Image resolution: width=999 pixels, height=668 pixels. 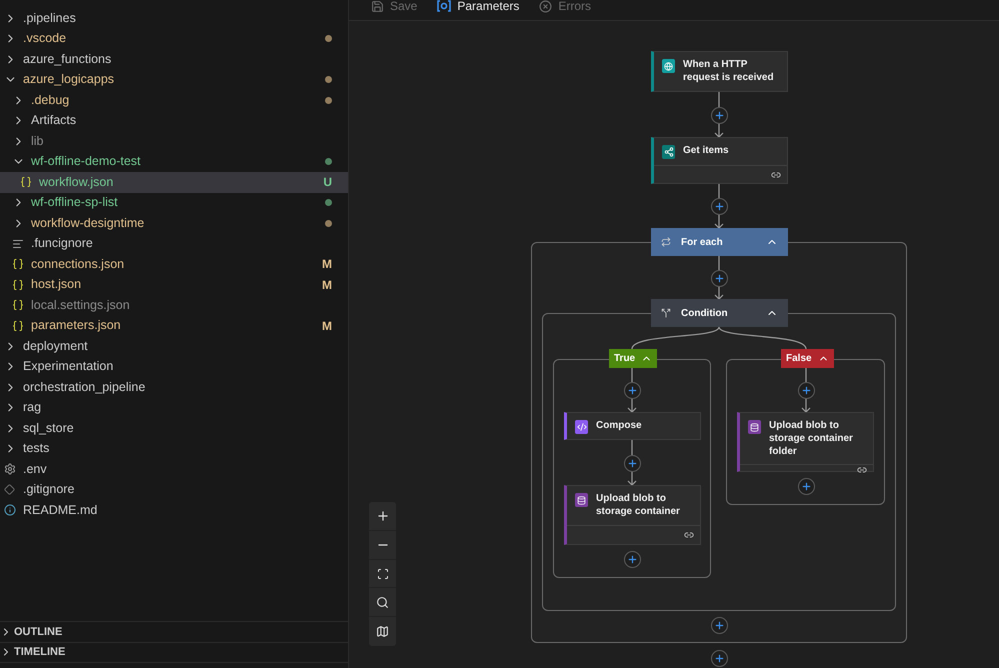 What do you see at coordinates (174, 18) in the screenshot?
I see `folder-item: .pipelines` at bounding box center [174, 18].